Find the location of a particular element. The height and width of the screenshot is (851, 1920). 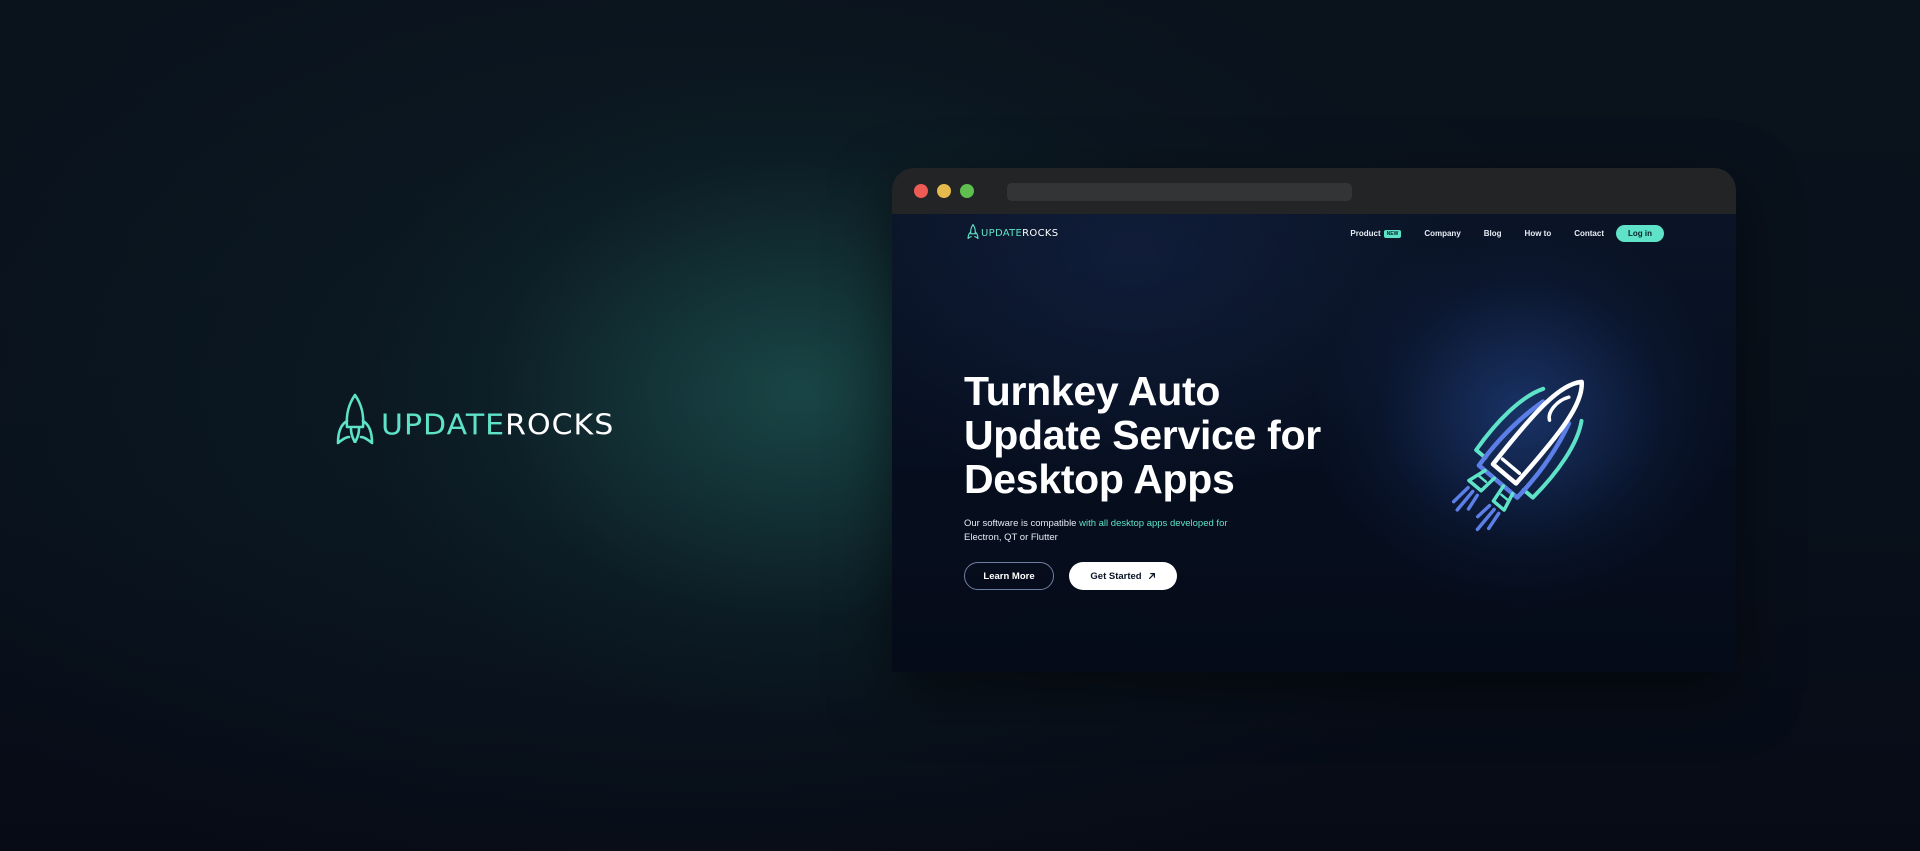

hero-subtitle-highlight: with all desktop apps developed for is located at coordinates (1153, 523).